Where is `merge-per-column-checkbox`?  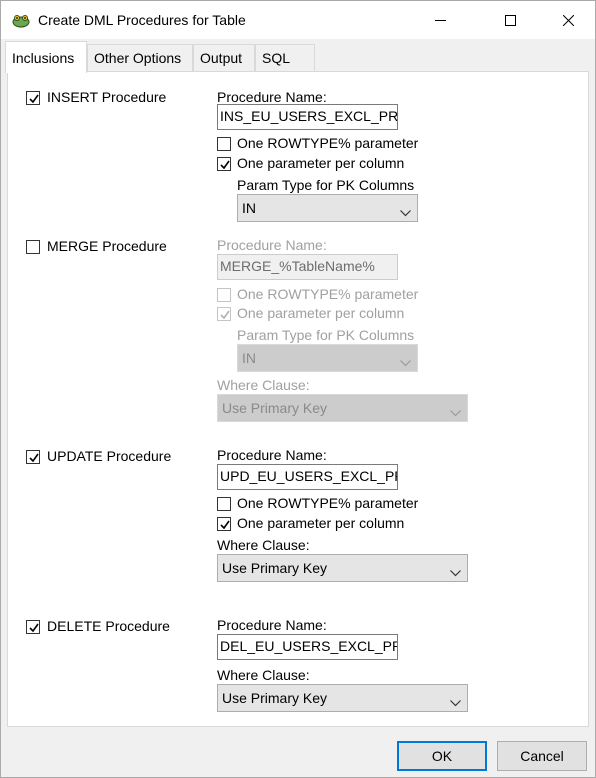 merge-per-column-checkbox is located at coordinates (224, 314).